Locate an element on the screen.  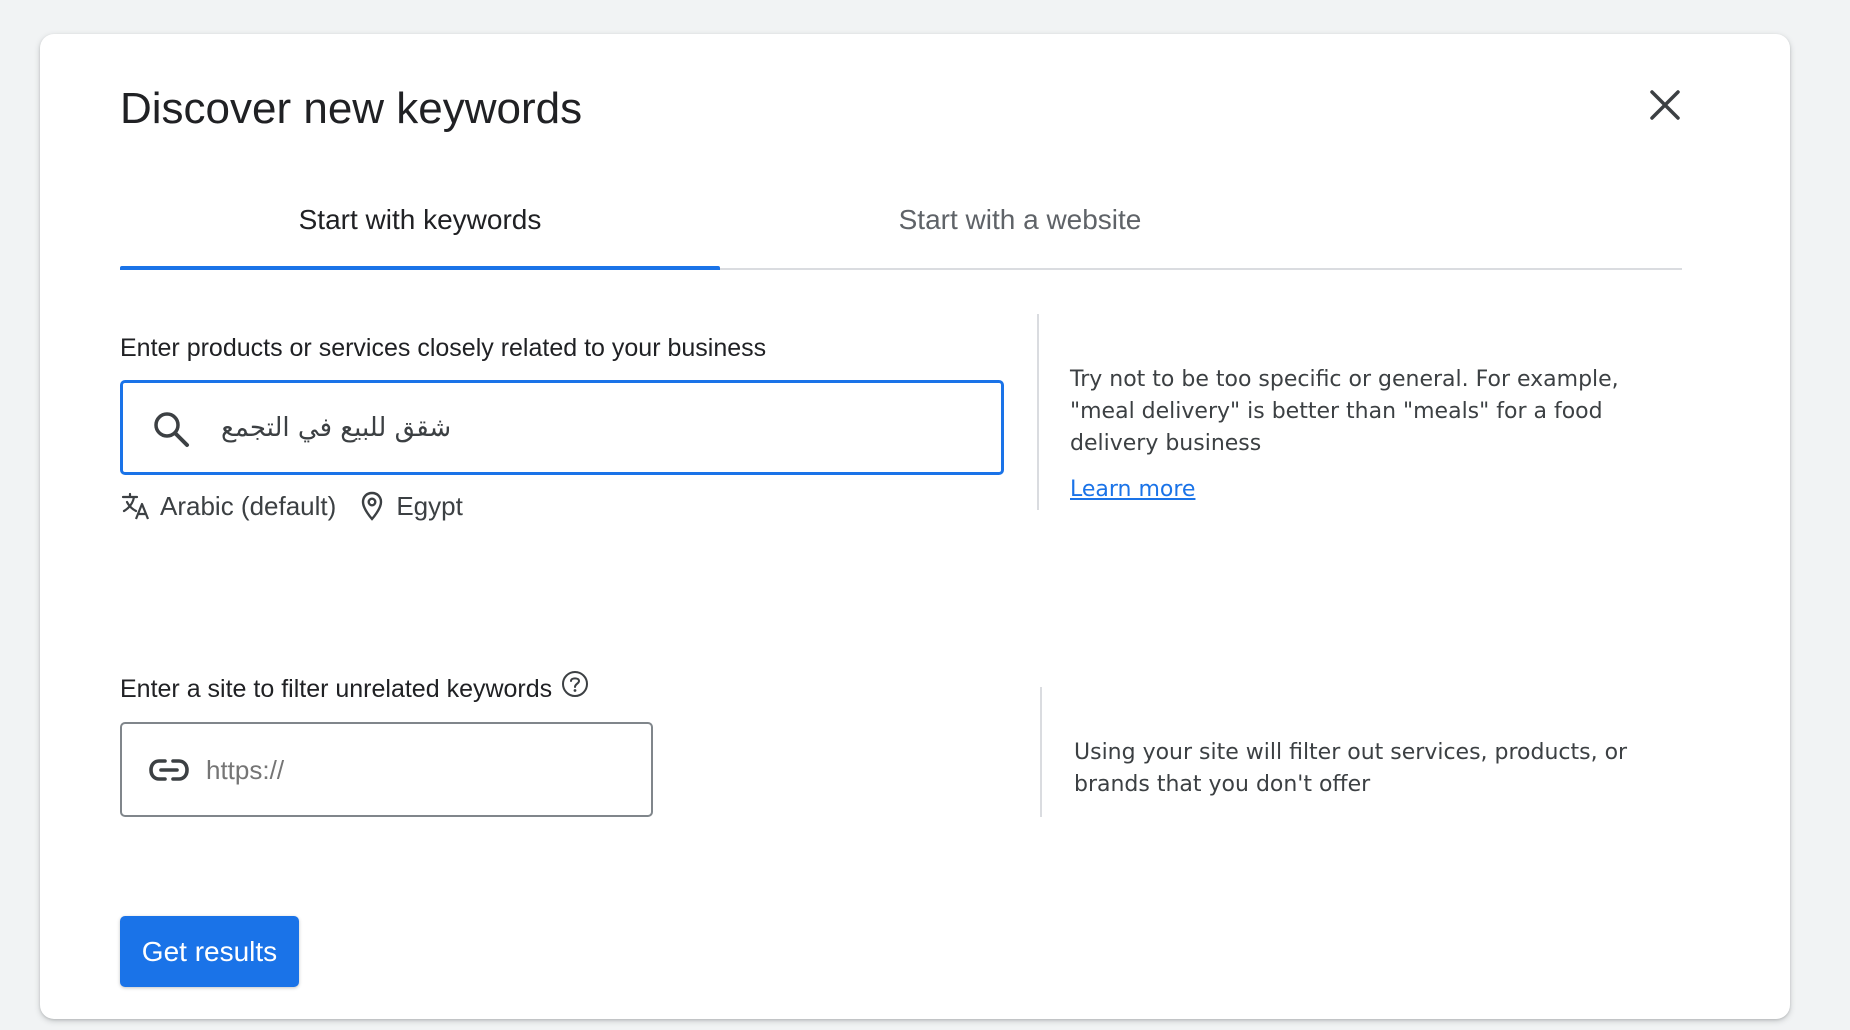
location-label: Egypt is located at coordinates (429, 505).